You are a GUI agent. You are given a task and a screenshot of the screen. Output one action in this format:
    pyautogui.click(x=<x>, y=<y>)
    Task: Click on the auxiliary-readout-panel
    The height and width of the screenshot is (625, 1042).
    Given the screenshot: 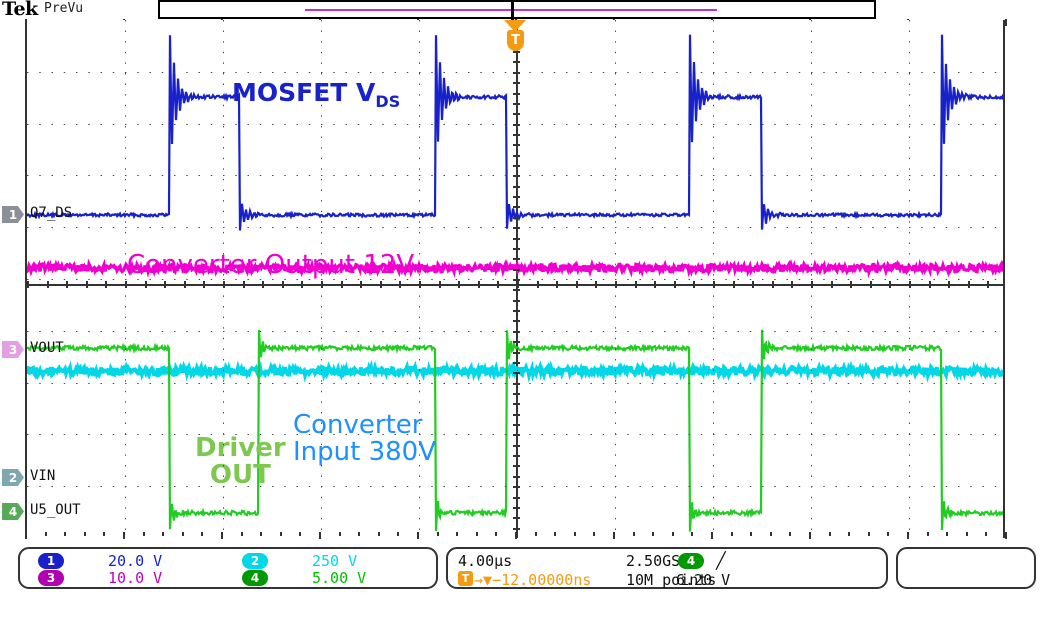 What is the action you would take?
    pyautogui.click(x=966, y=568)
    